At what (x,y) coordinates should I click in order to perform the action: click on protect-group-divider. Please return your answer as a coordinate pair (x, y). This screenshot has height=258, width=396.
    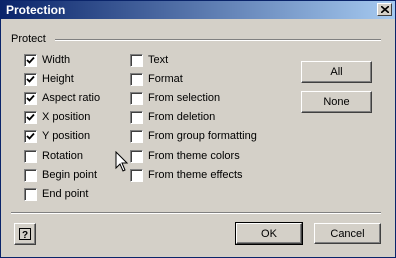
    Looking at the image, I should click on (218, 40).